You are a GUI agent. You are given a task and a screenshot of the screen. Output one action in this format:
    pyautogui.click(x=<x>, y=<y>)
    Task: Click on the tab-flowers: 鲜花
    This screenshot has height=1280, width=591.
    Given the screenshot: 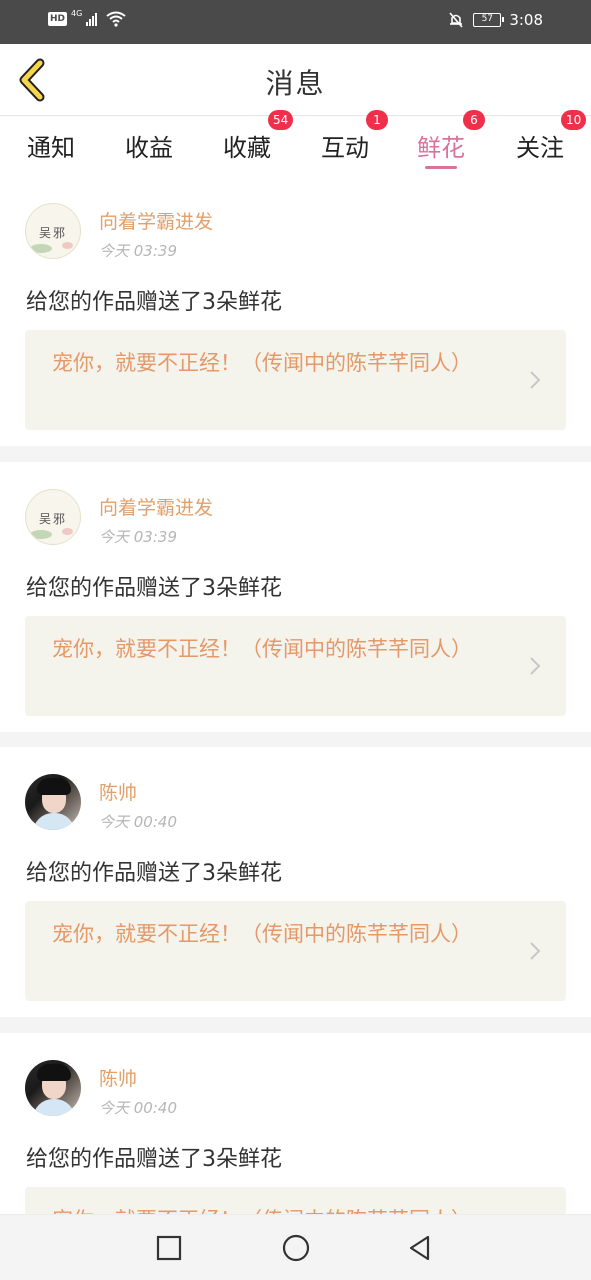 What is the action you would take?
    pyautogui.click(x=441, y=145)
    